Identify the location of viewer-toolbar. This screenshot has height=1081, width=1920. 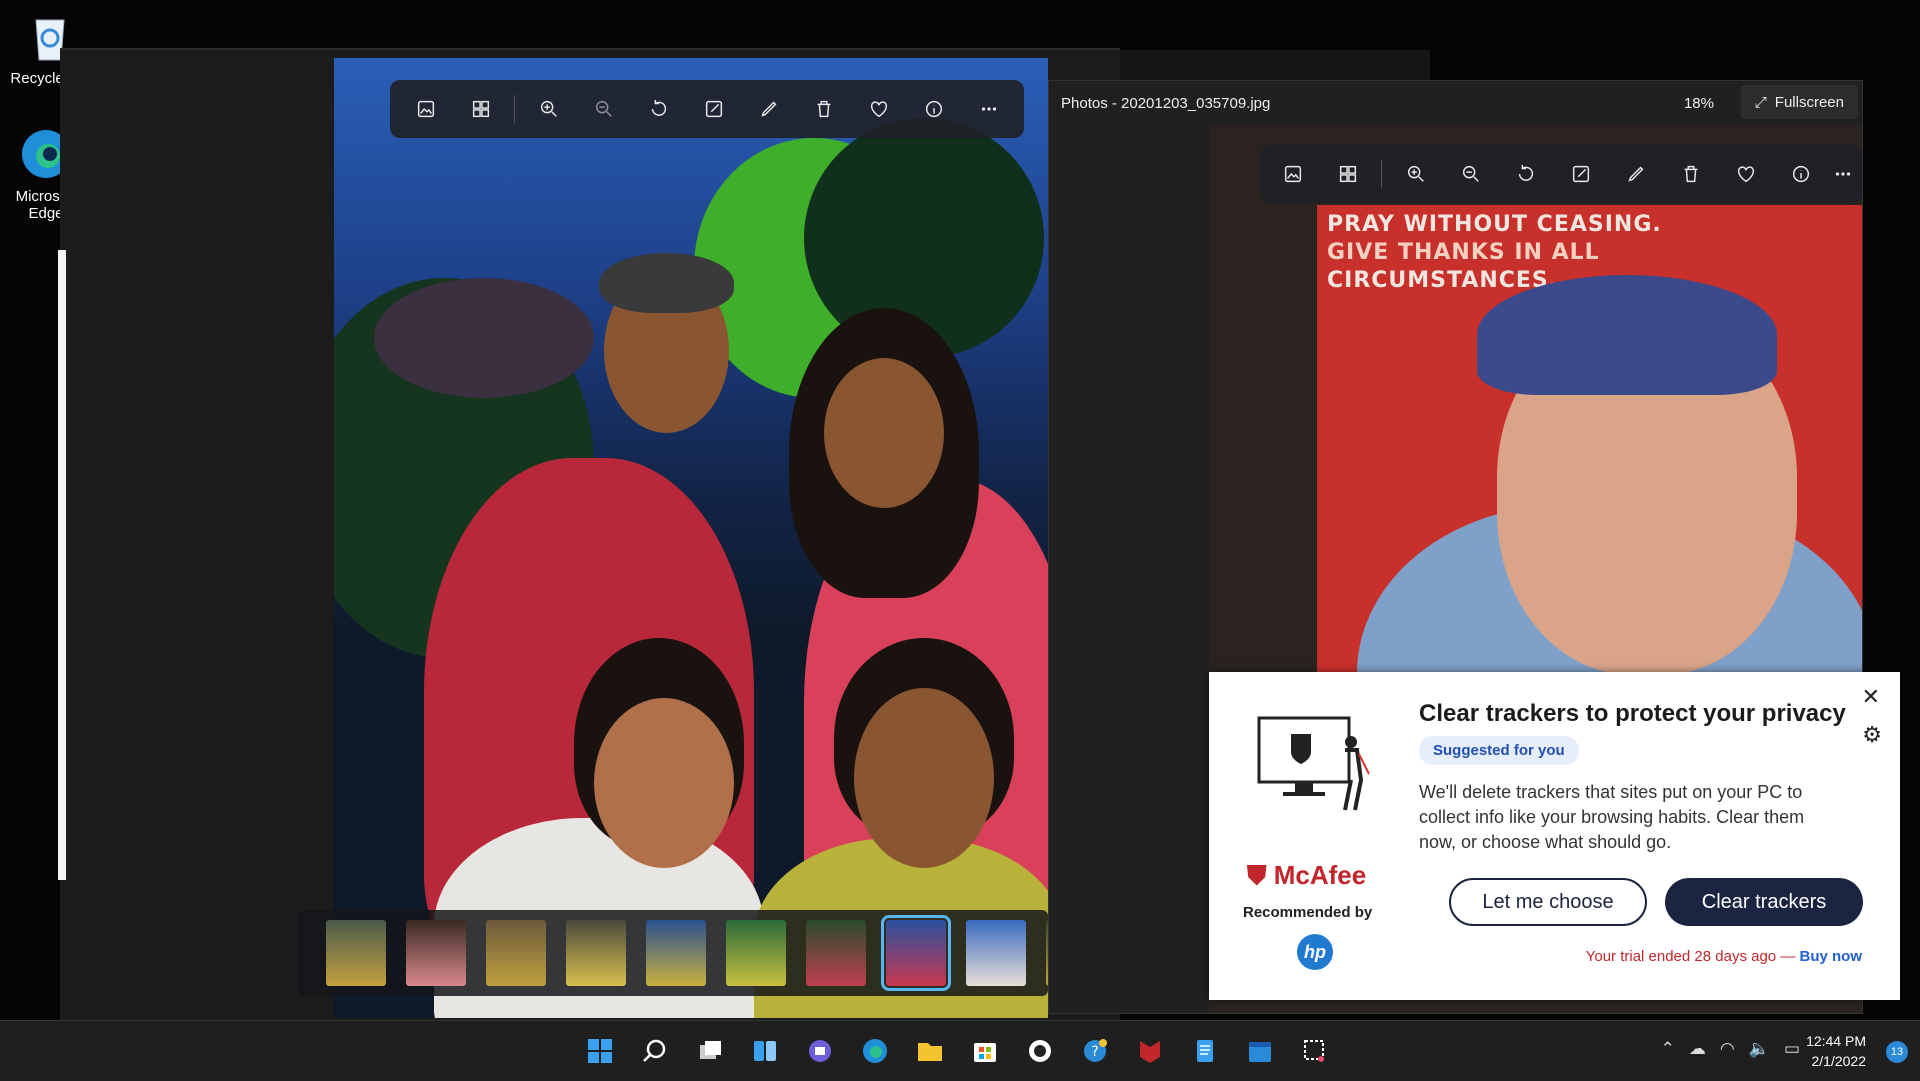
(707, 109).